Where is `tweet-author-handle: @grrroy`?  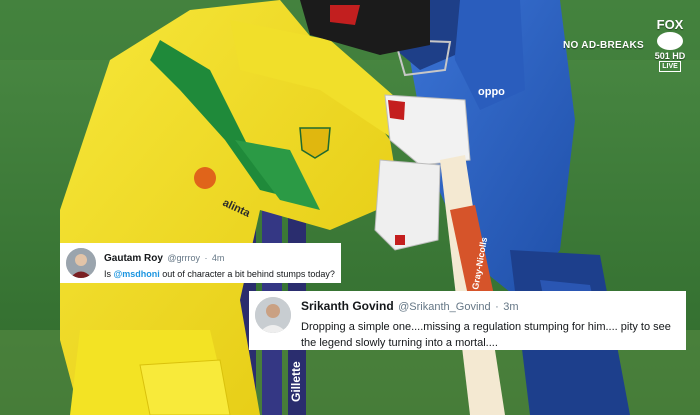 tweet-author-handle: @grrroy is located at coordinates (183, 258).